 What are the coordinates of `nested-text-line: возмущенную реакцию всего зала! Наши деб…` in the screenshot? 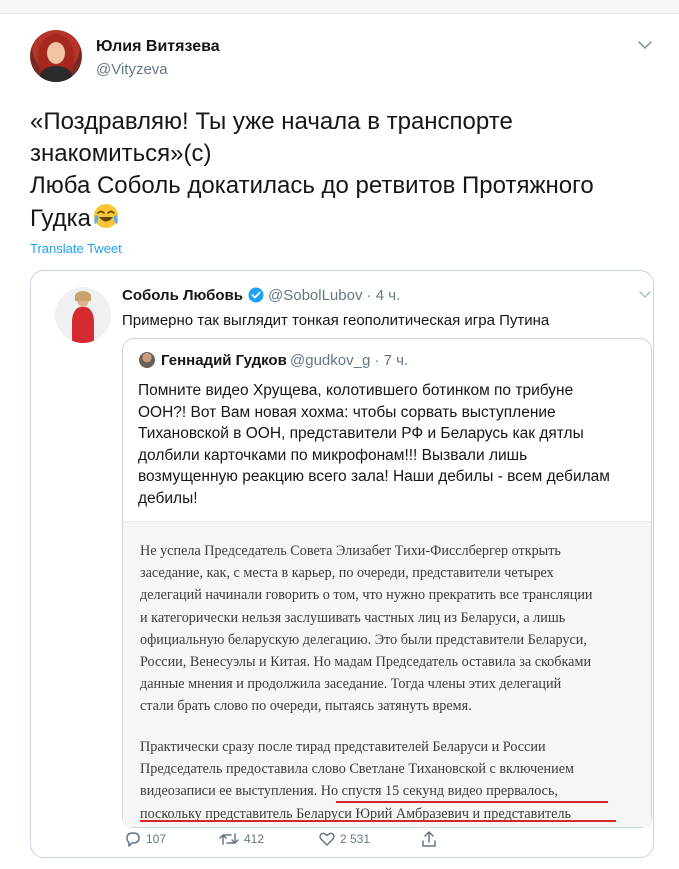 It's located at (374, 476).